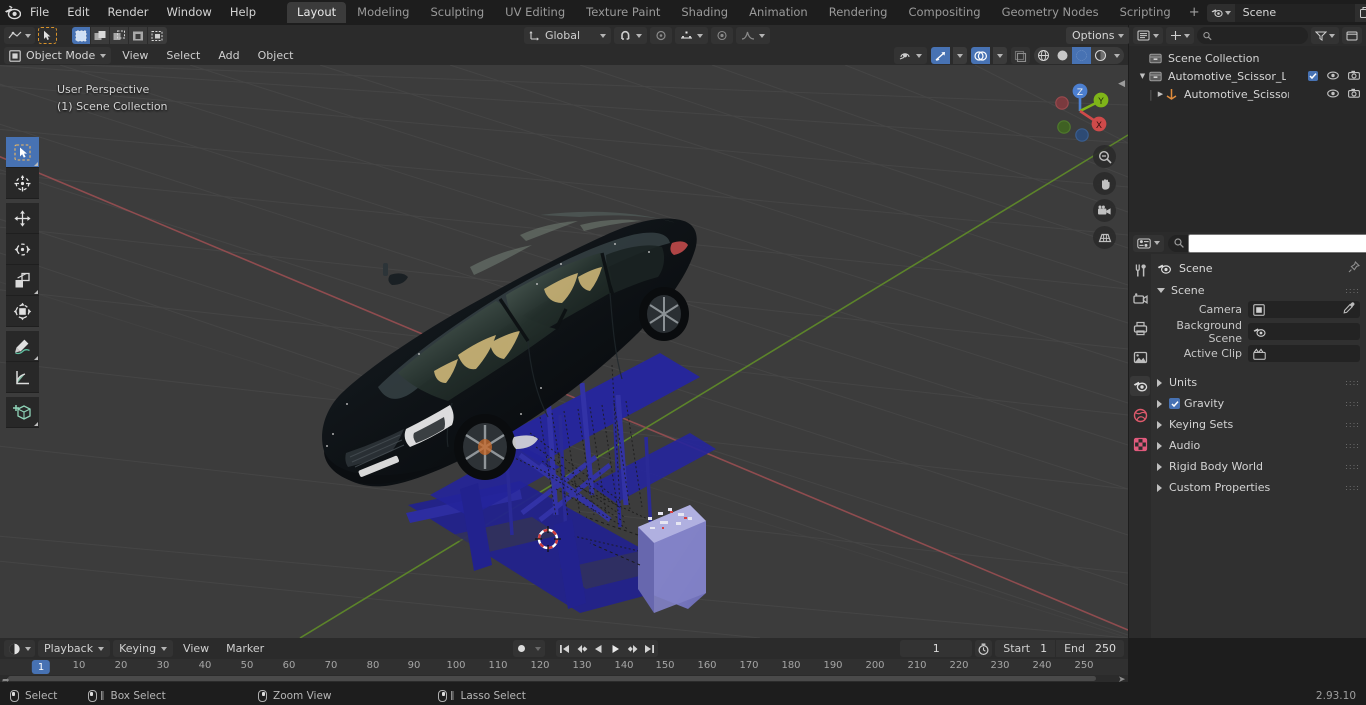 The image size is (1366, 705). What do you see at coordinates (599, 648) in the screenshot?
I see `play-reverse-button` at bounding box center [599, 648].